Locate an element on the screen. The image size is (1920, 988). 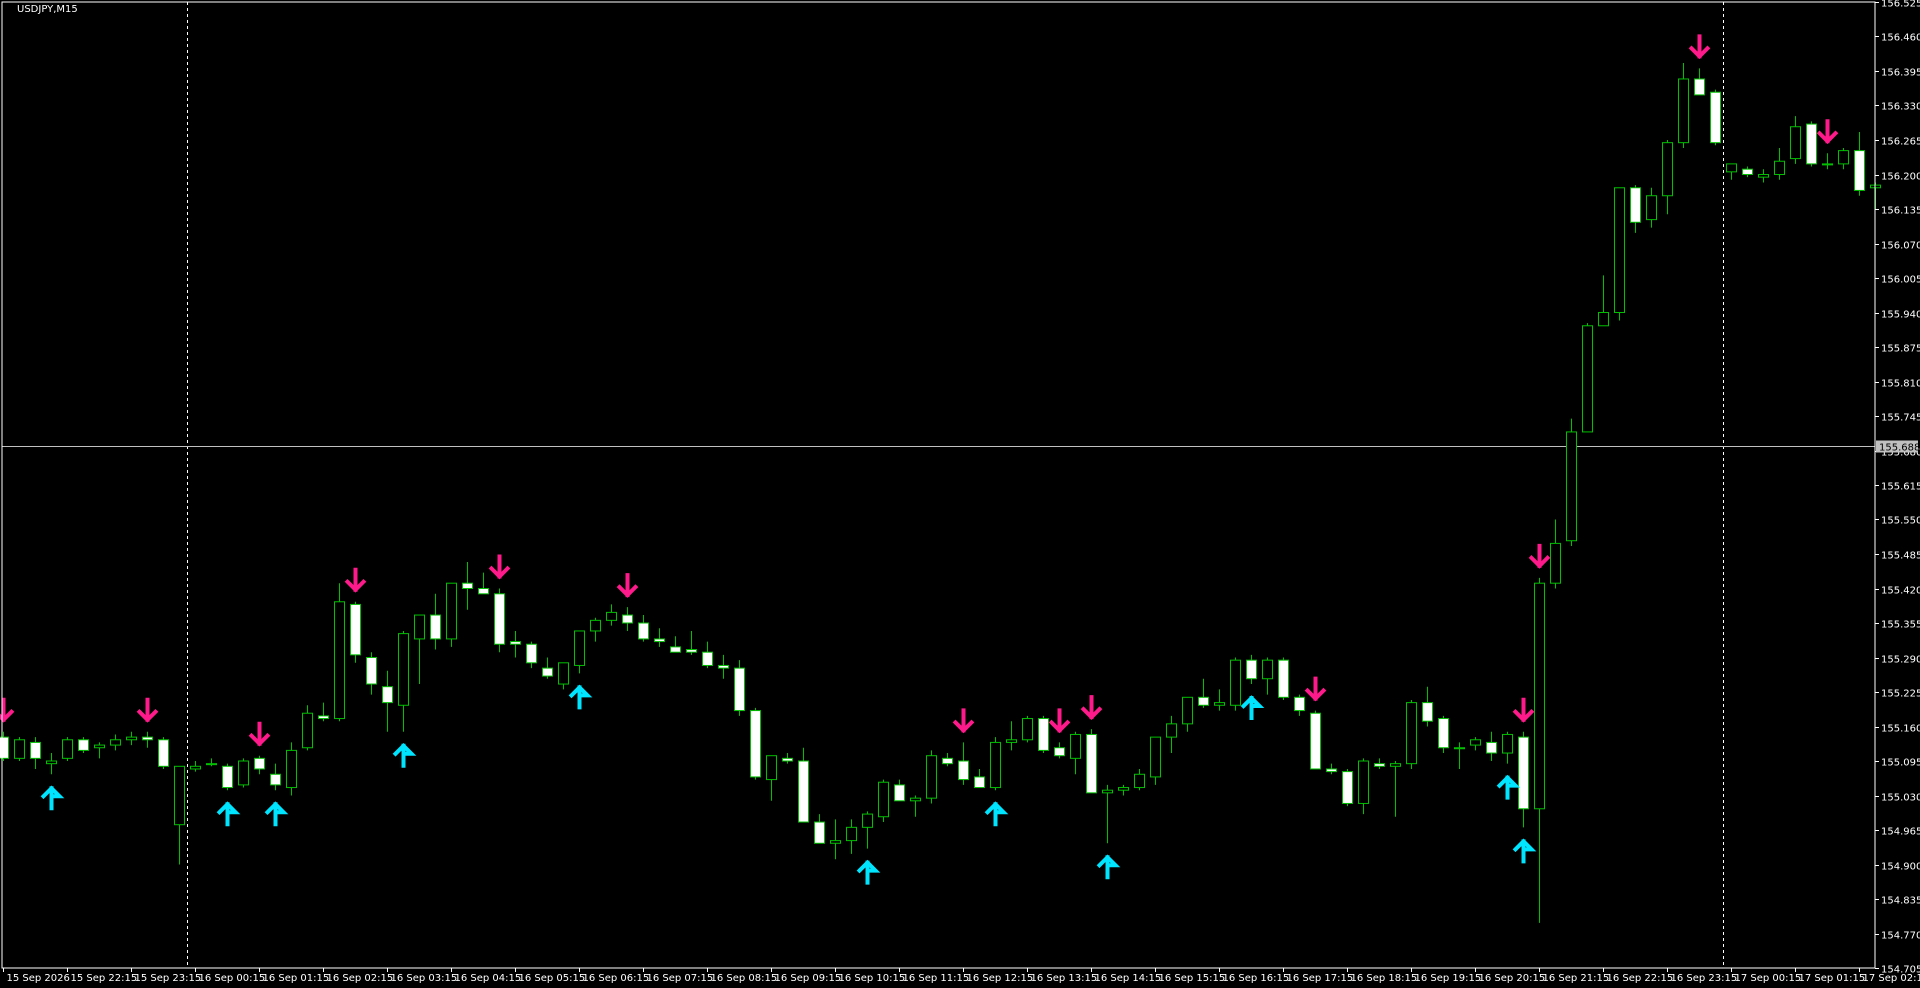
y-tick-label-10: 155.875 is located at coordinates (1900, 349).